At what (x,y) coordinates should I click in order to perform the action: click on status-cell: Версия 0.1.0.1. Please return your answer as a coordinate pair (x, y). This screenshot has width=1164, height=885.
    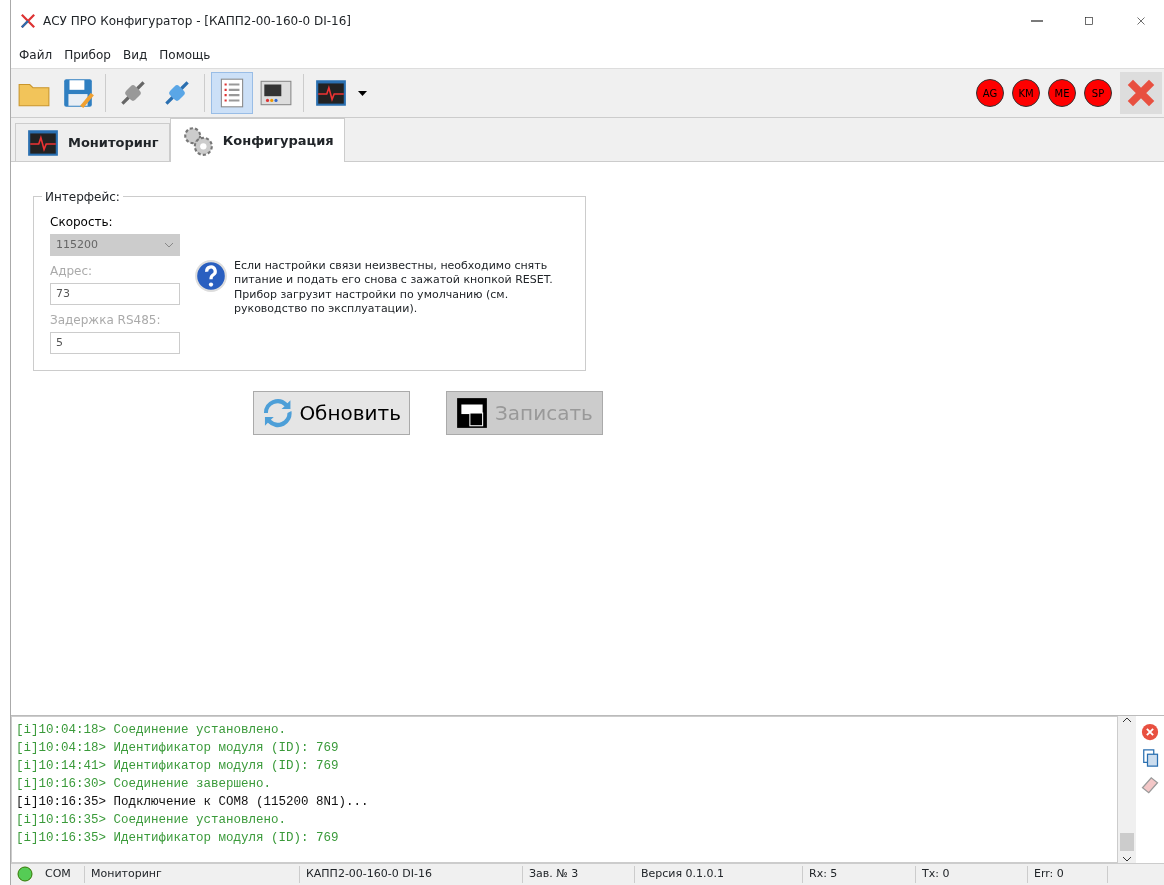
    Looking at the image, I should click on (719, 874).